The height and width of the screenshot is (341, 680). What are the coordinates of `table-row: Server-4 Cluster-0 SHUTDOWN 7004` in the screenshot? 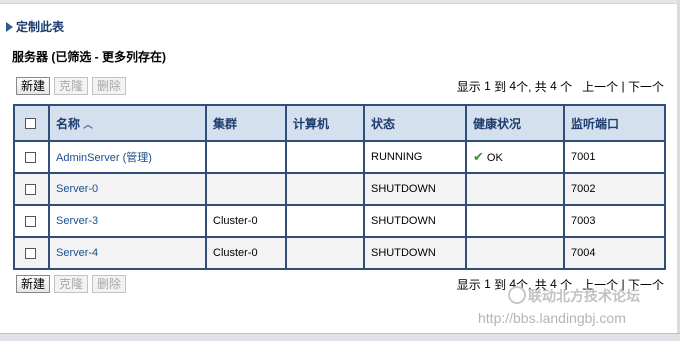 It's located at (339, 253).